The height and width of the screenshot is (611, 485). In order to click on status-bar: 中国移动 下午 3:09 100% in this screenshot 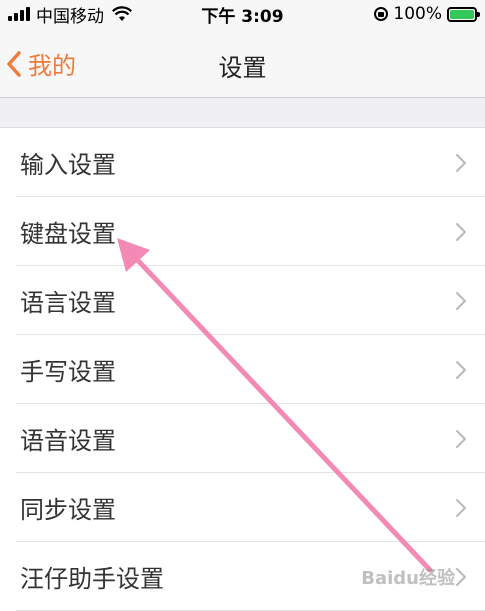, I will do `click(242, 14)`.